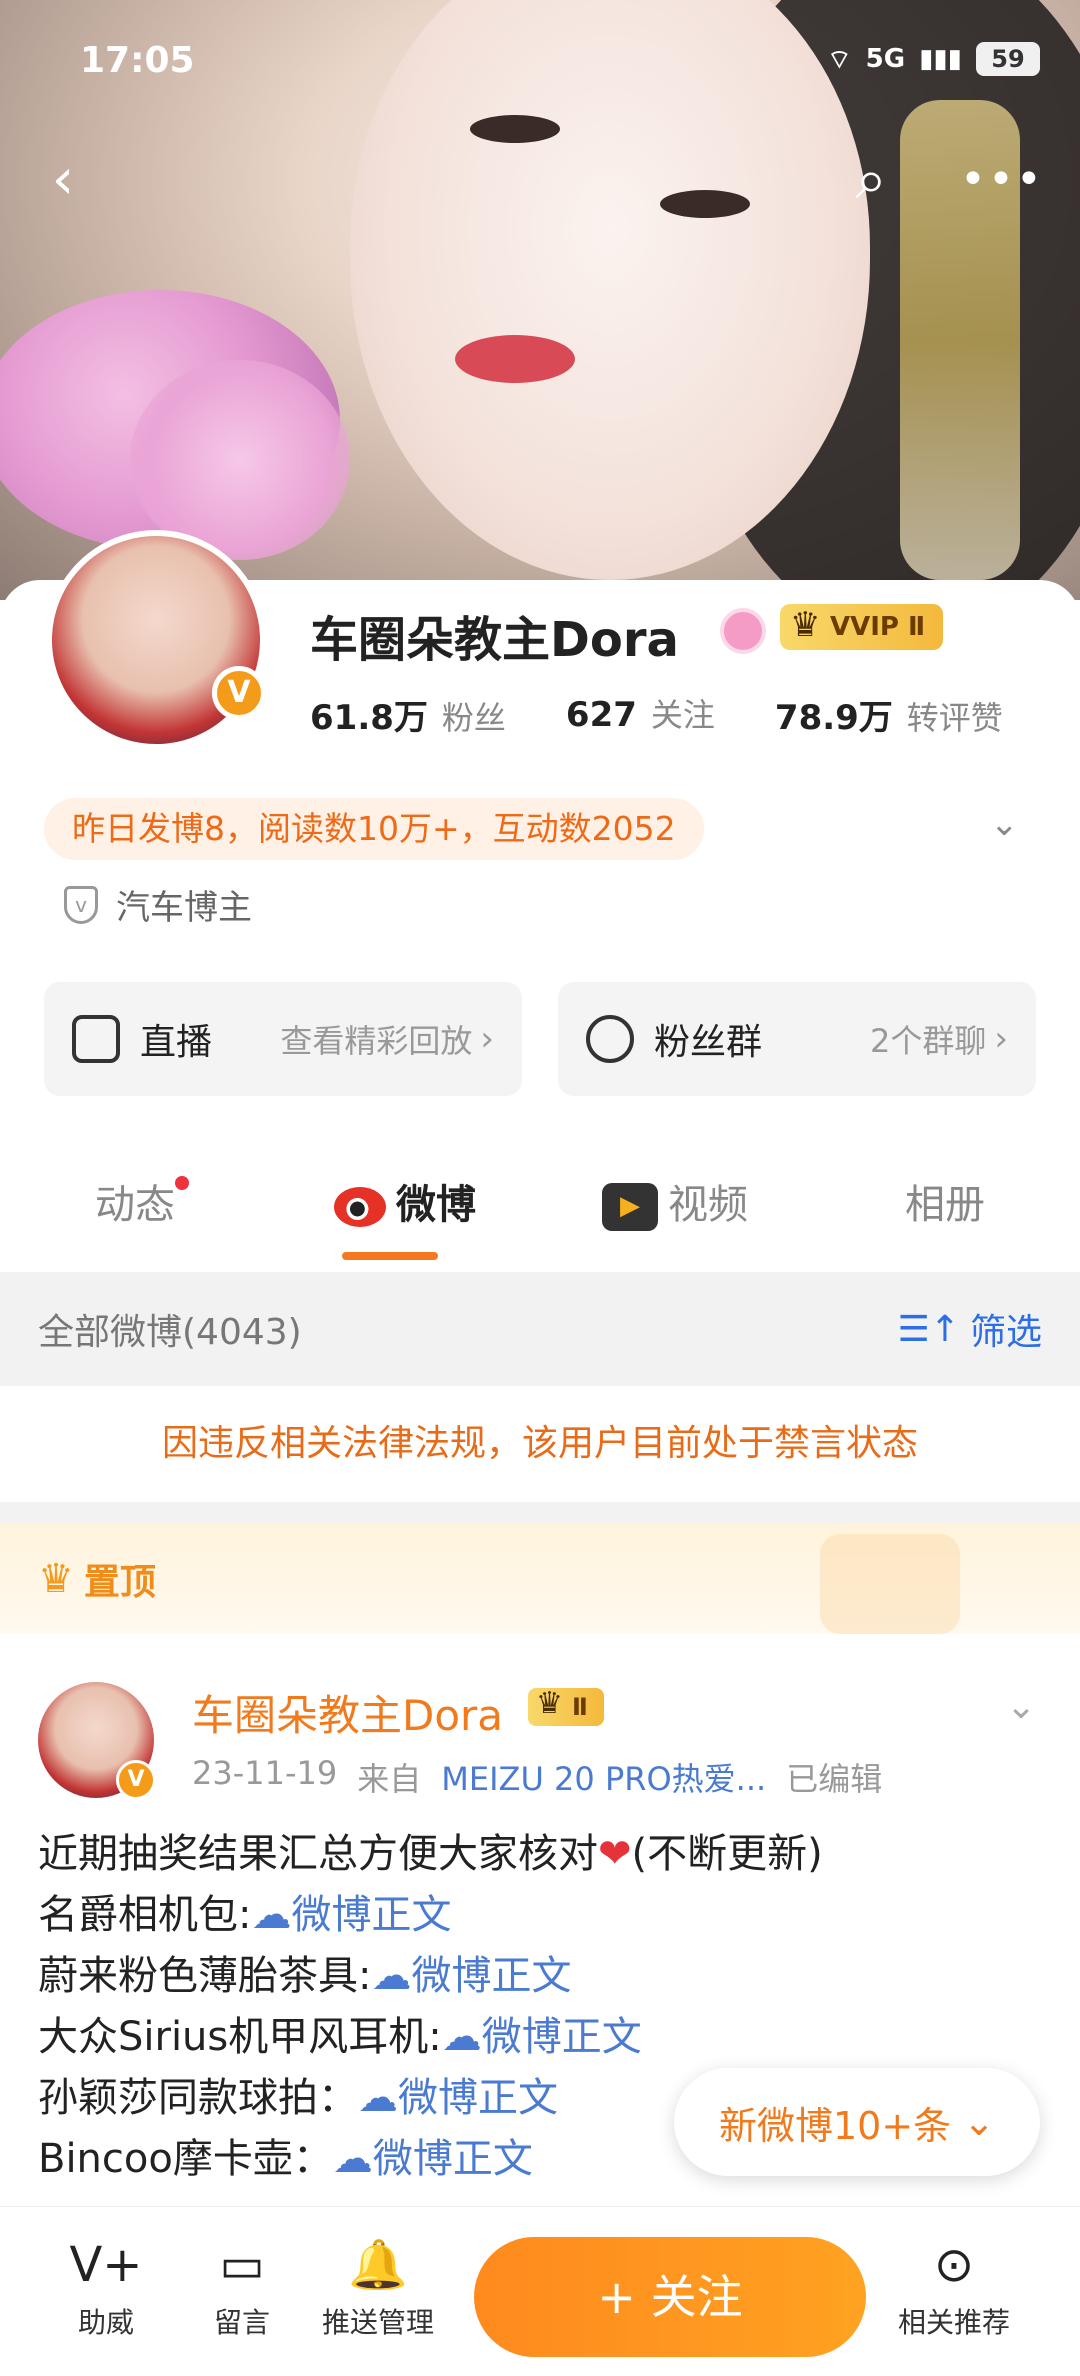 The height and width of the screenshot is (2376, 1080). I want to click on vvip-badge: VVIP Ⅱ, so click(862, 626).